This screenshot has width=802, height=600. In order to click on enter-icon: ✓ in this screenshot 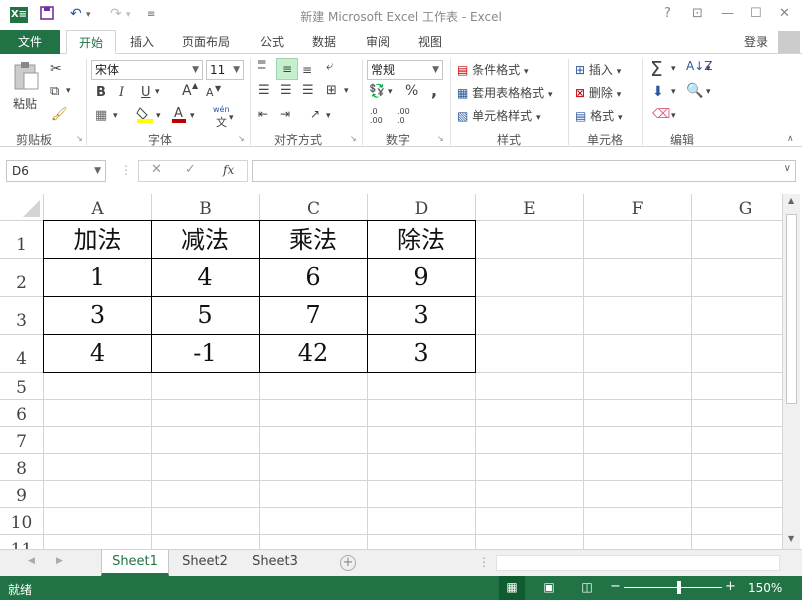, I will do `click(190, 169)`.